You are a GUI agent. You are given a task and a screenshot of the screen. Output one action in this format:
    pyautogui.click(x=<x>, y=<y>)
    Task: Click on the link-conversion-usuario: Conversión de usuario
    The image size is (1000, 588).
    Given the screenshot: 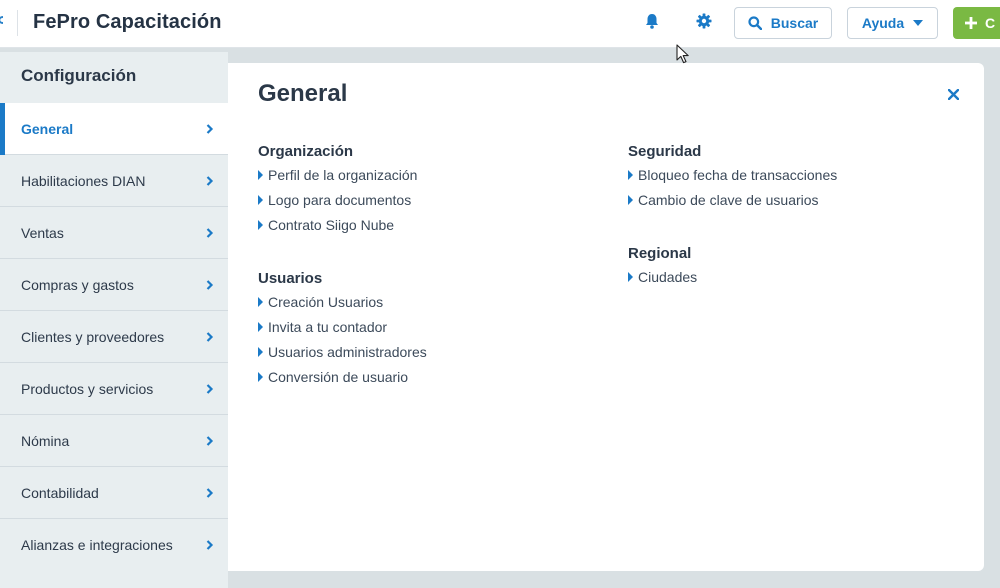 What is the action you would take?
    pyautogui.click(x=342, y=382)
    